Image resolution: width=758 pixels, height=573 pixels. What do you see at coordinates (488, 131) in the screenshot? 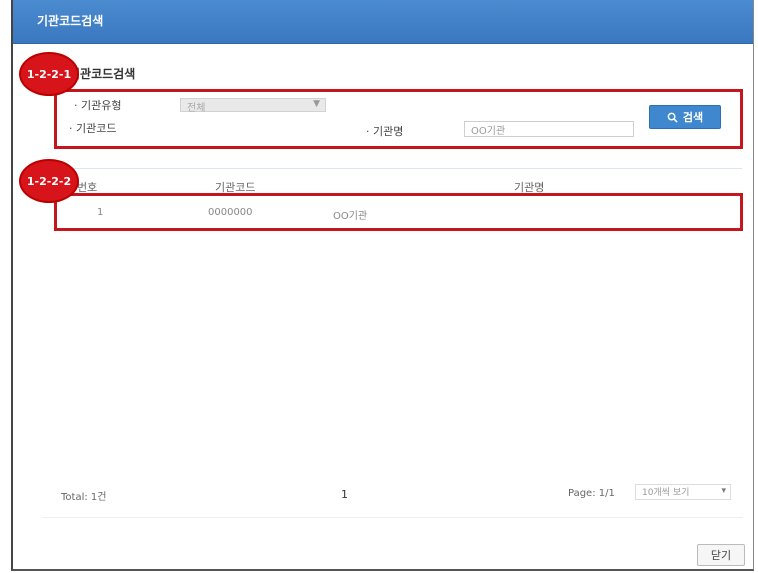
I see `name-input-value: OO기관` at bounding box center [488, 131].